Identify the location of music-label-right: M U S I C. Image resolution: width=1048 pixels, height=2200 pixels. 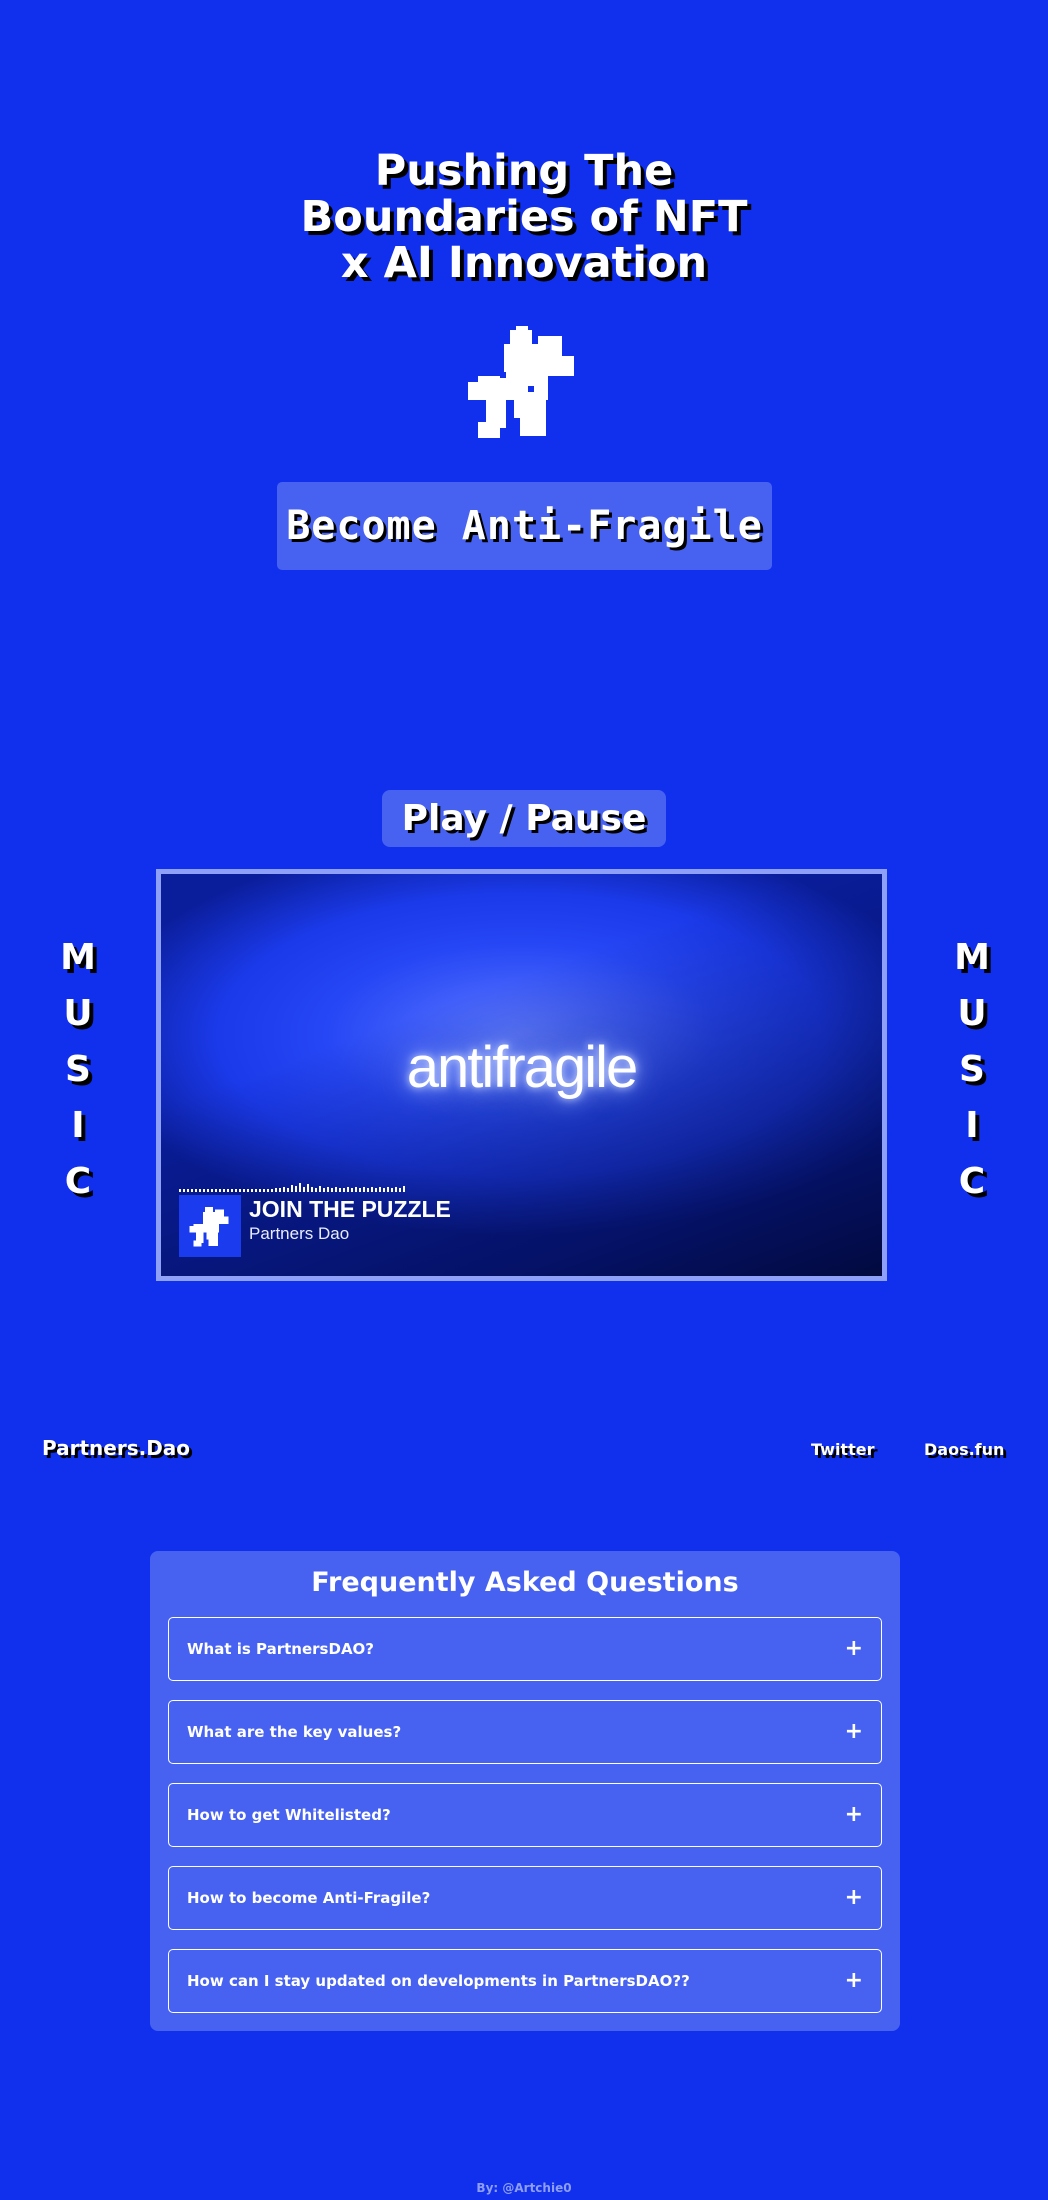
(972, 1070).